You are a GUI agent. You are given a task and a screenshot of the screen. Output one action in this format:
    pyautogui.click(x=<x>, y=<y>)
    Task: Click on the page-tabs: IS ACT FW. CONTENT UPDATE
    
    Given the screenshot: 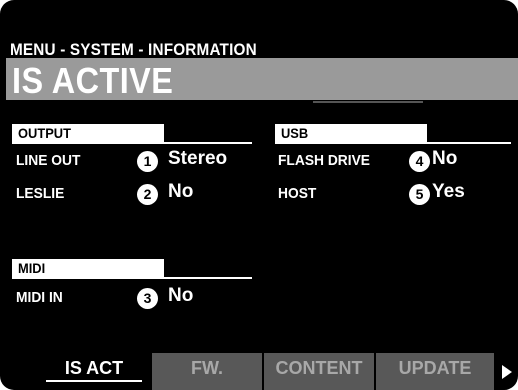 What is the action you would take?
    pyautogui.click(x=259, y=371)
    